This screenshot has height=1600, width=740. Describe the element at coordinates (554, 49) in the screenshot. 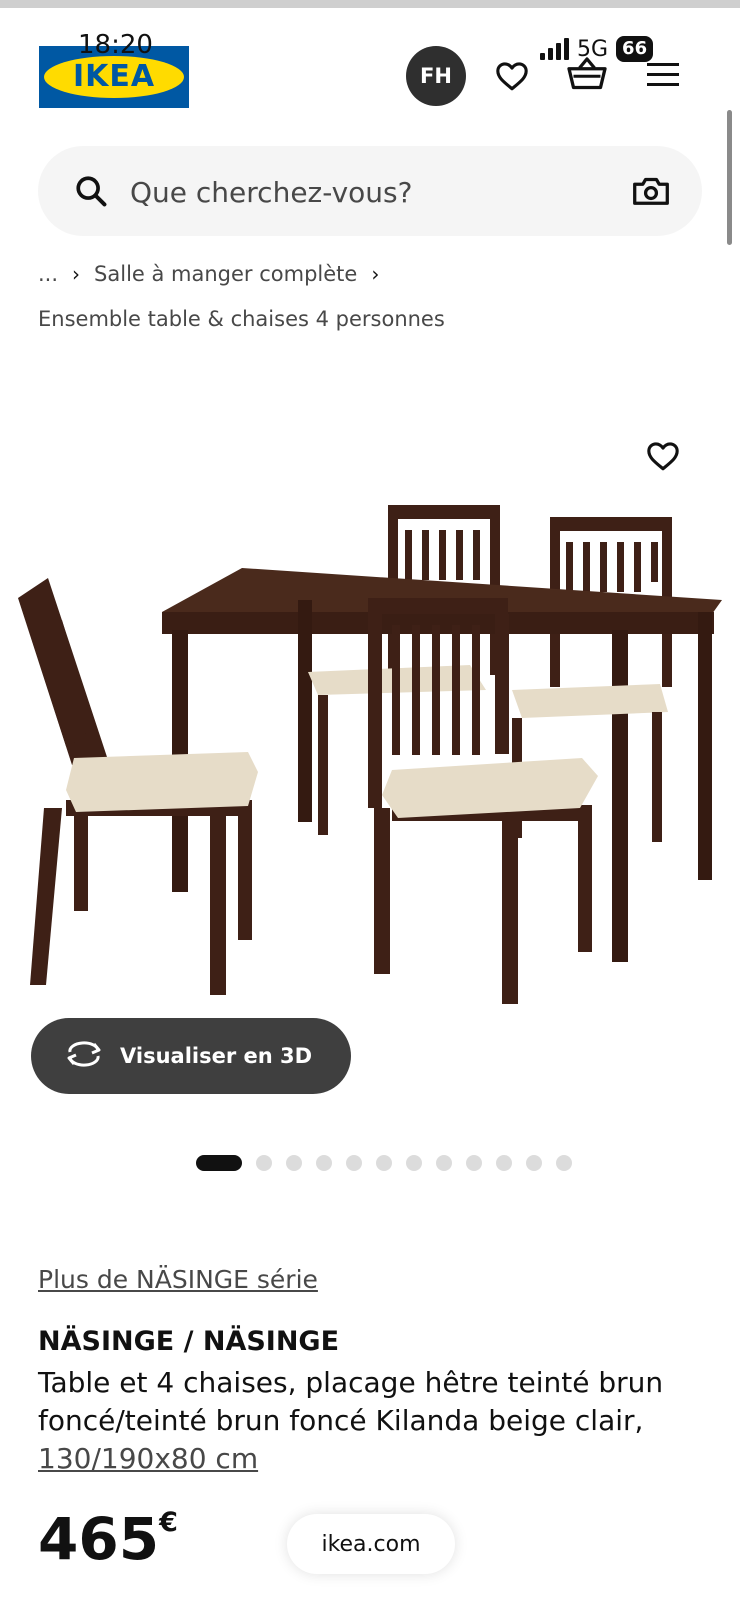

I see `signal-icon` at that location.